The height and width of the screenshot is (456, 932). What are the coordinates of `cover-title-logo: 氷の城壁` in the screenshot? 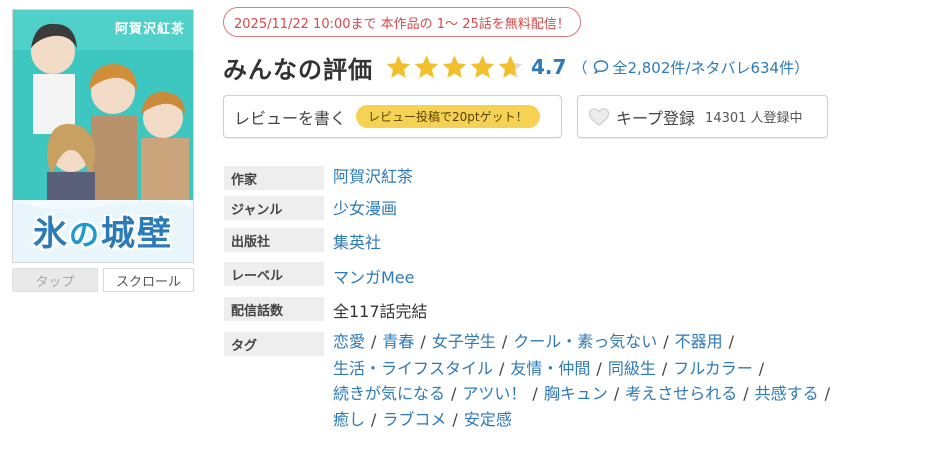 It's located at (103, 230).